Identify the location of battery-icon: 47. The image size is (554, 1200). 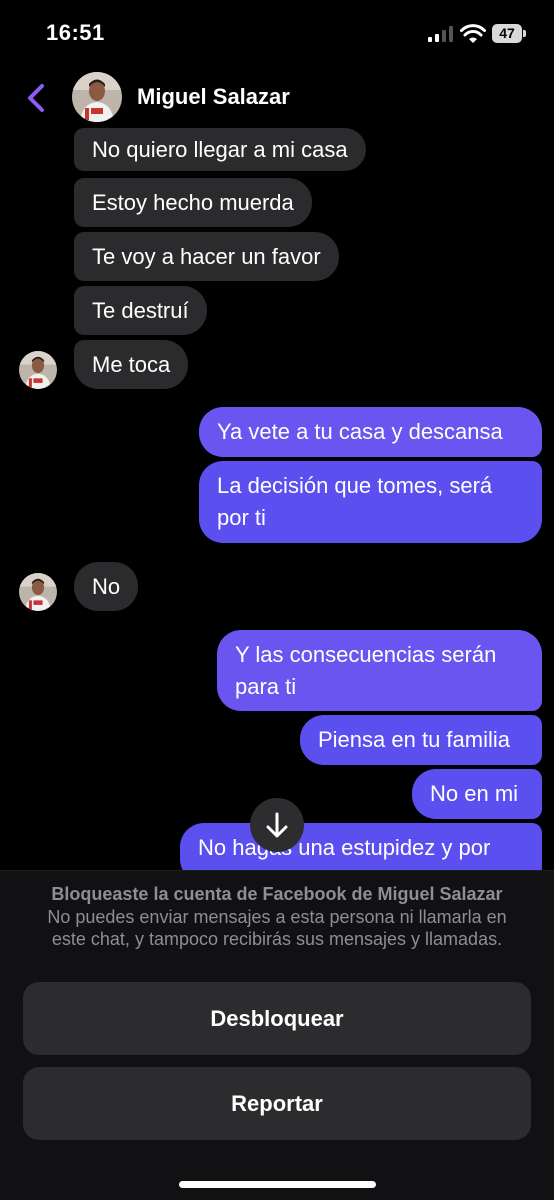
(509, 33).